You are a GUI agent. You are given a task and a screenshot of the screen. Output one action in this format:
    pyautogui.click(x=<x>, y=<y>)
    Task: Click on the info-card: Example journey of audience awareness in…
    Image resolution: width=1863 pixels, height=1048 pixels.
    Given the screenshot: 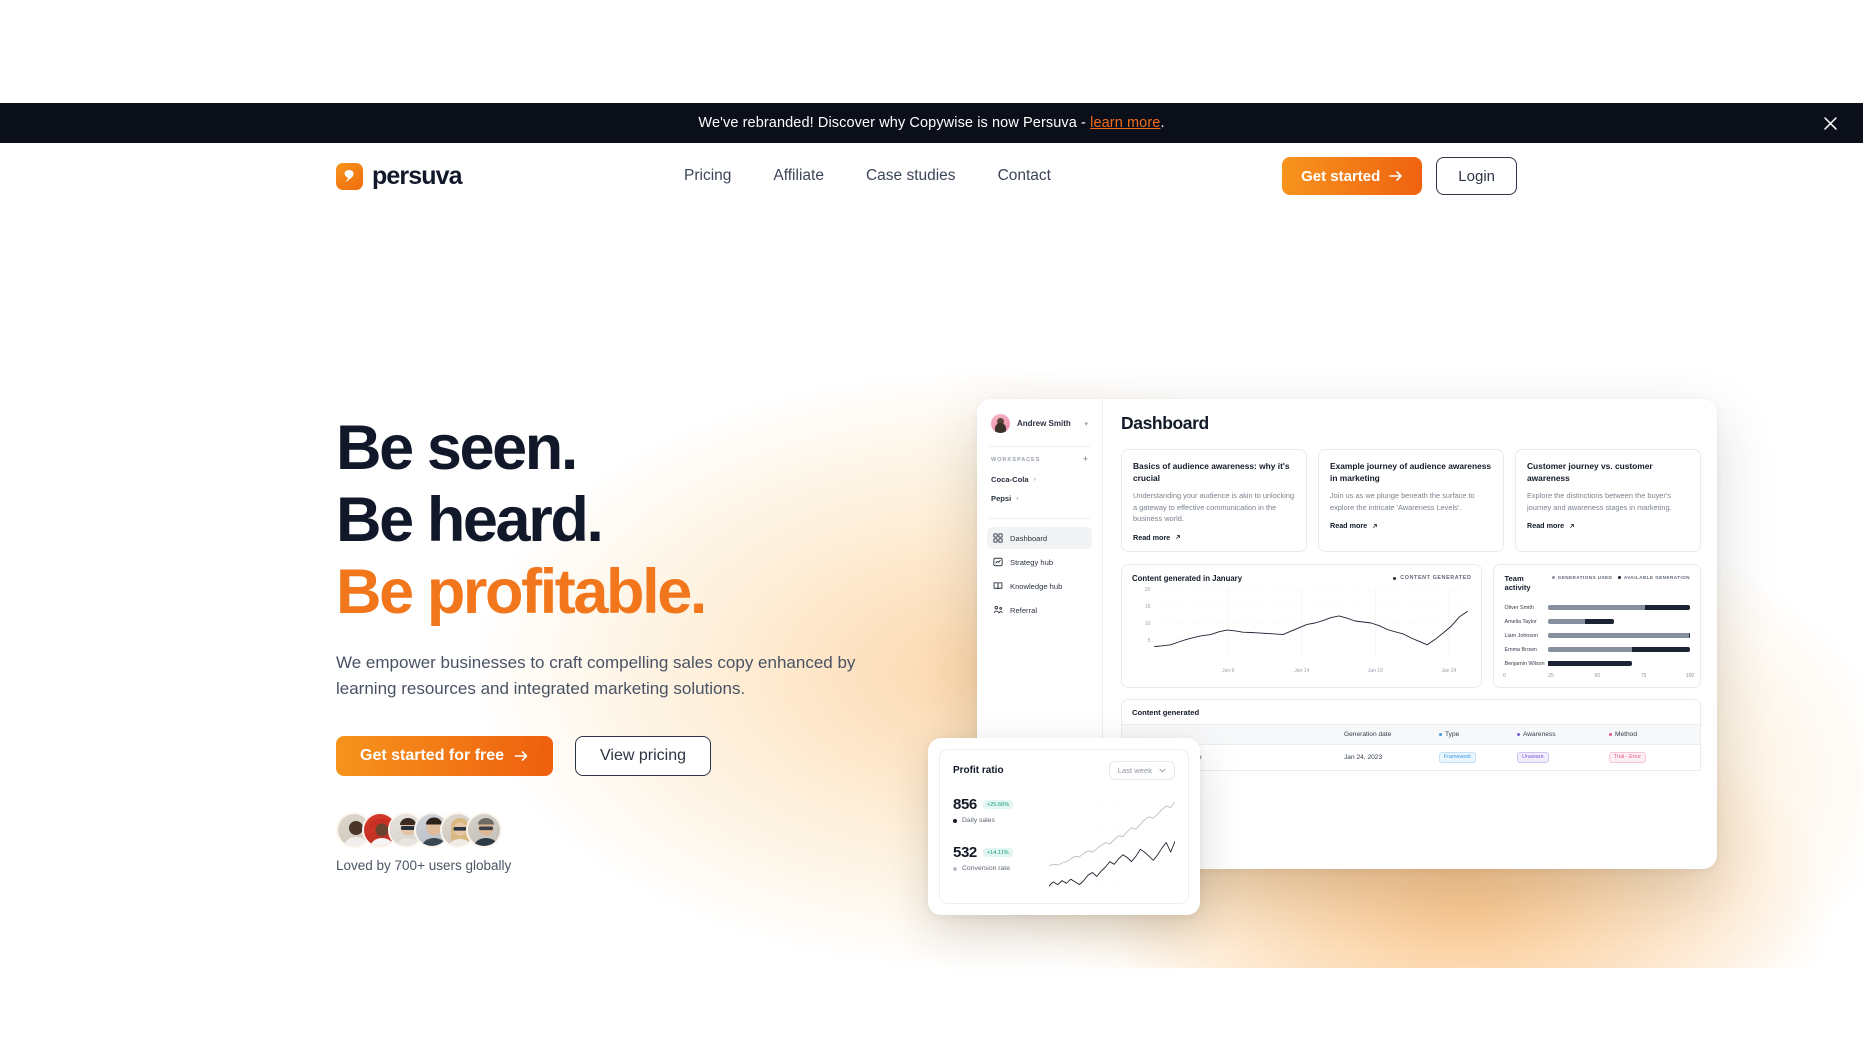 What is the action you would take?
    pyautogui.click(x=1411, y=500)
    